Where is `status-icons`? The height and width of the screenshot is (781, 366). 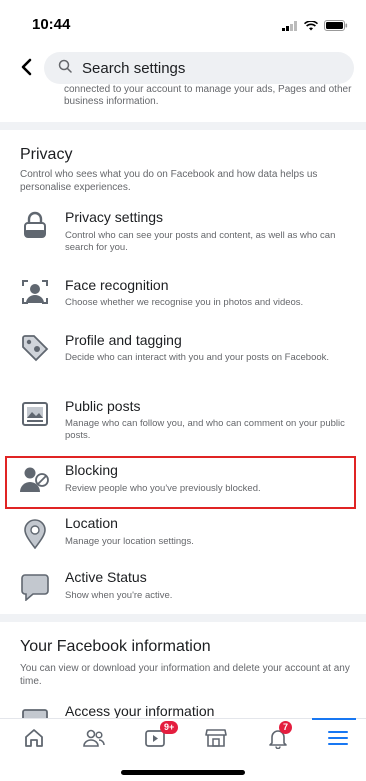 status-icons is located at coordinates (315, 27).